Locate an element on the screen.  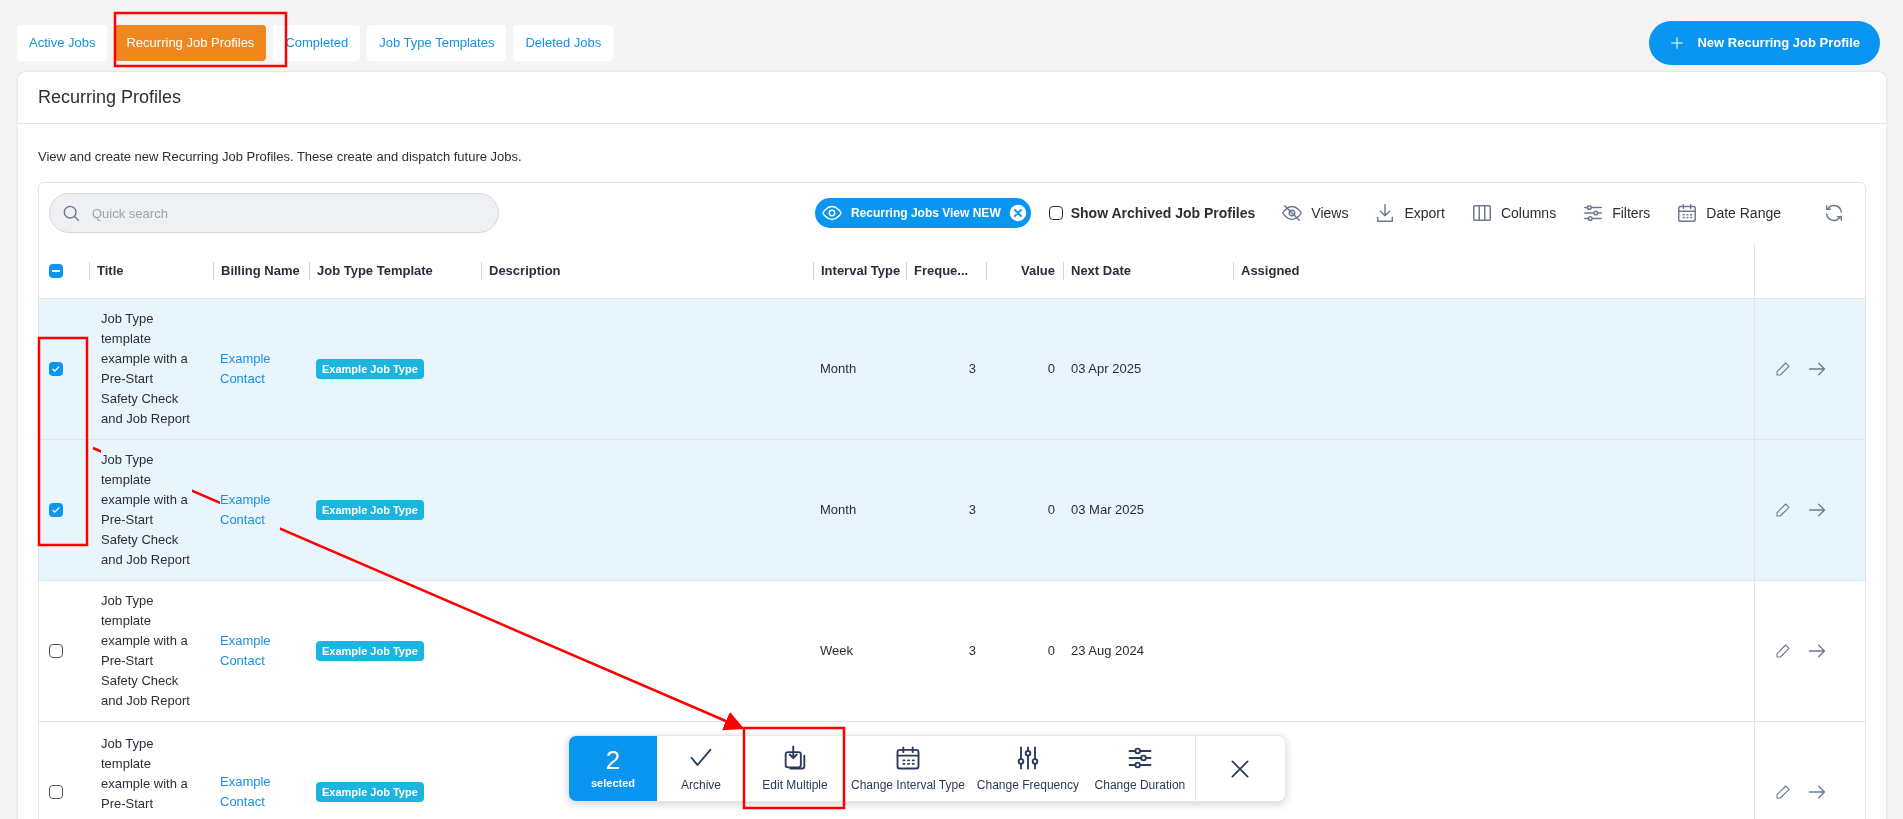
toolbar-button: Export is located at coordinates (1409, 213).